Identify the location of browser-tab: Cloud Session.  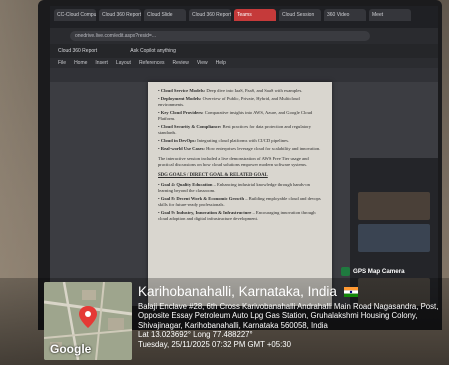
(300, 15).